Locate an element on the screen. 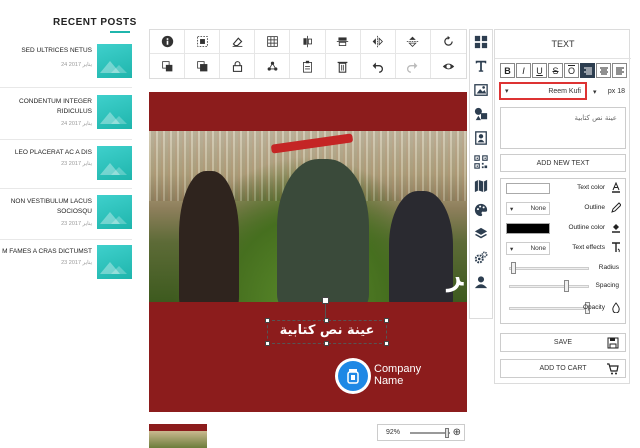  group-icon is located at coordinates (273, 66).